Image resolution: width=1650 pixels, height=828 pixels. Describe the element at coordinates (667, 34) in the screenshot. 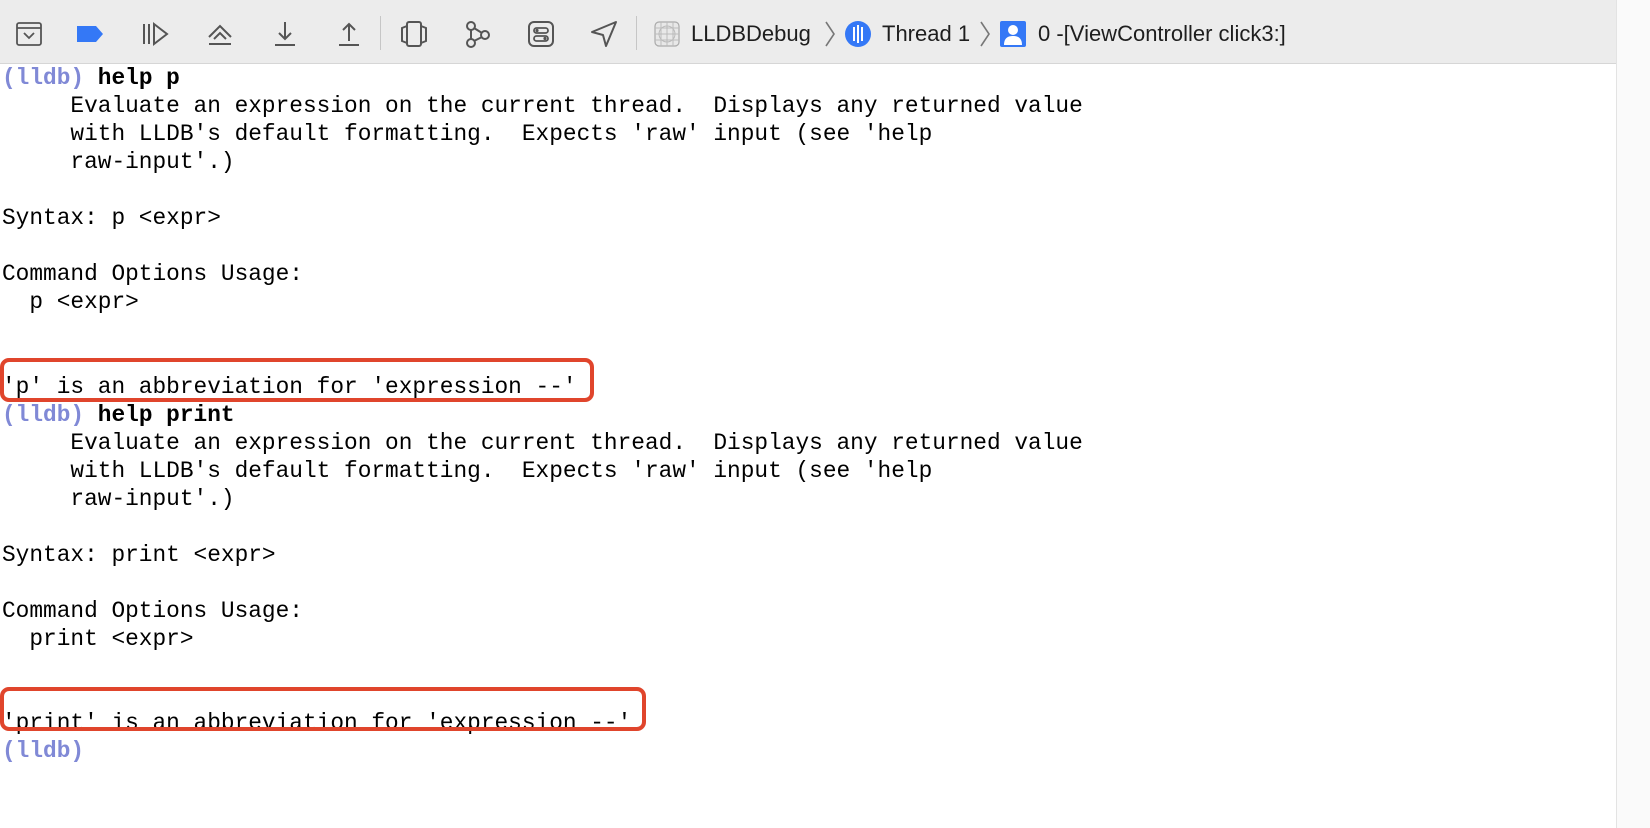

I see `project-icon` at that location.